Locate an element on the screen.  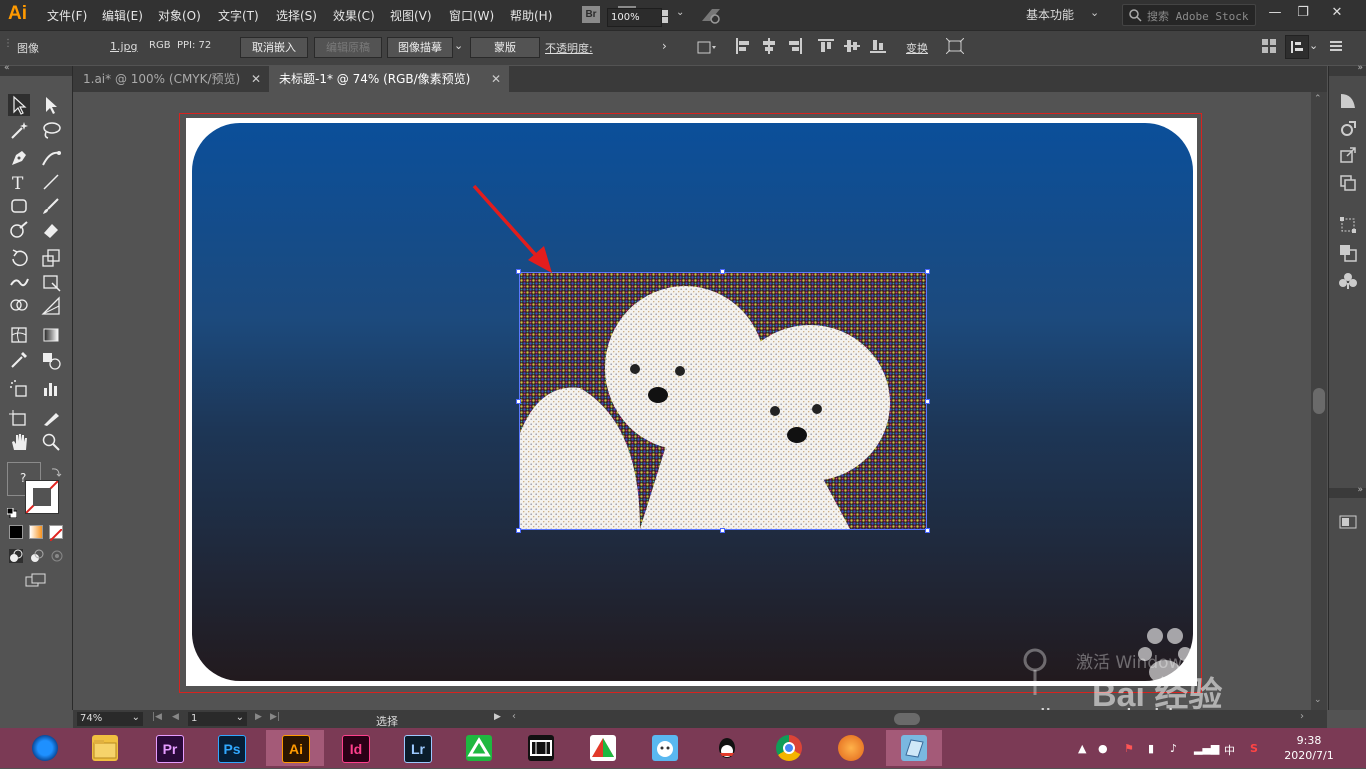
draw-normal-icon is located at coordinates (16, 556).